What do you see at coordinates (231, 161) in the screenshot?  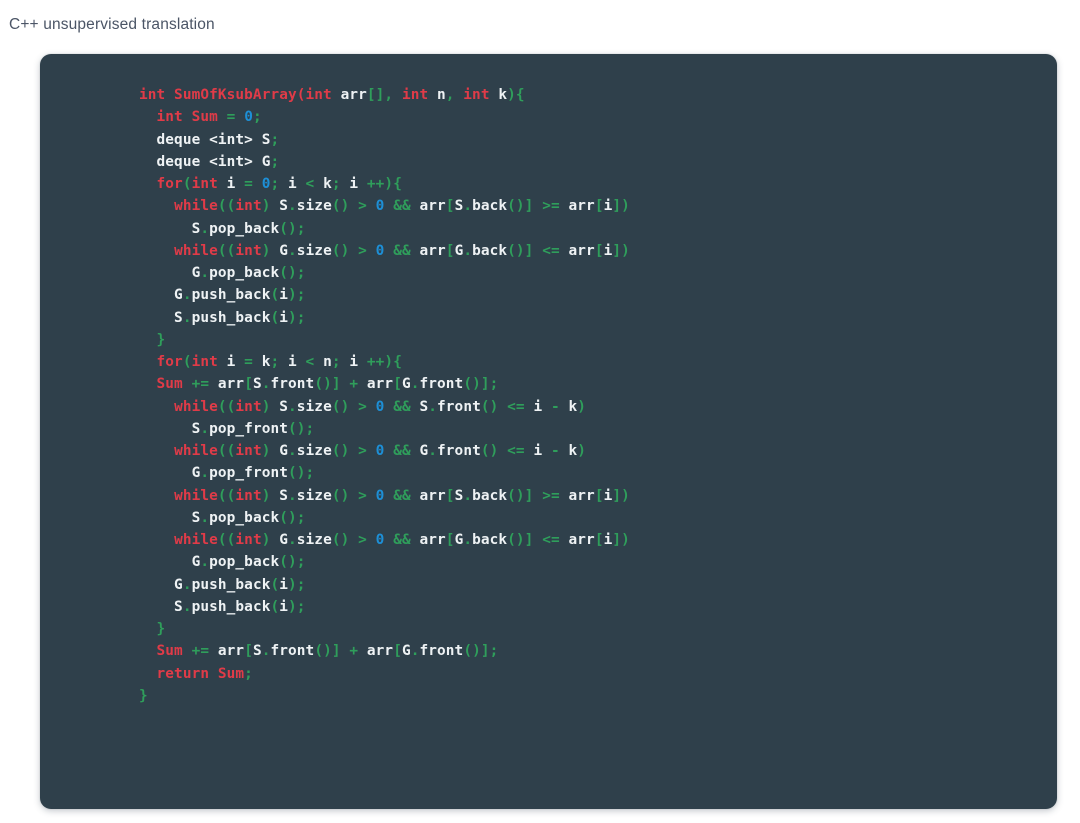 I see `code-token: <int>` at bounding box center [231, 161].